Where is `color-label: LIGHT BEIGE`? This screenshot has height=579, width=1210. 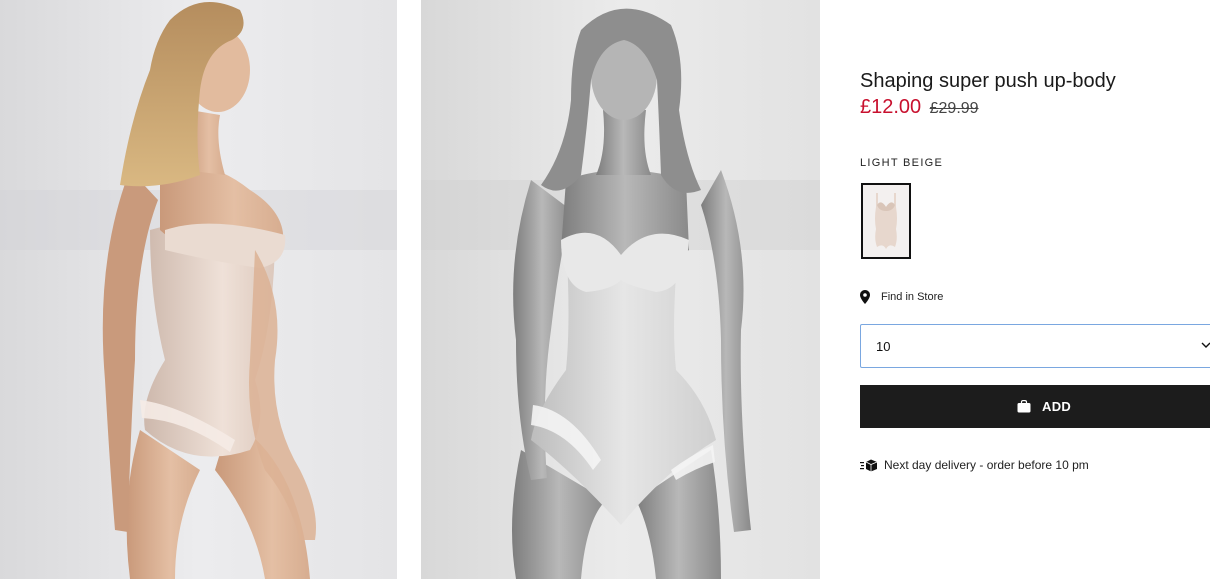
color-label: LIGHT BEIGE is located at coordinates (902, 163).